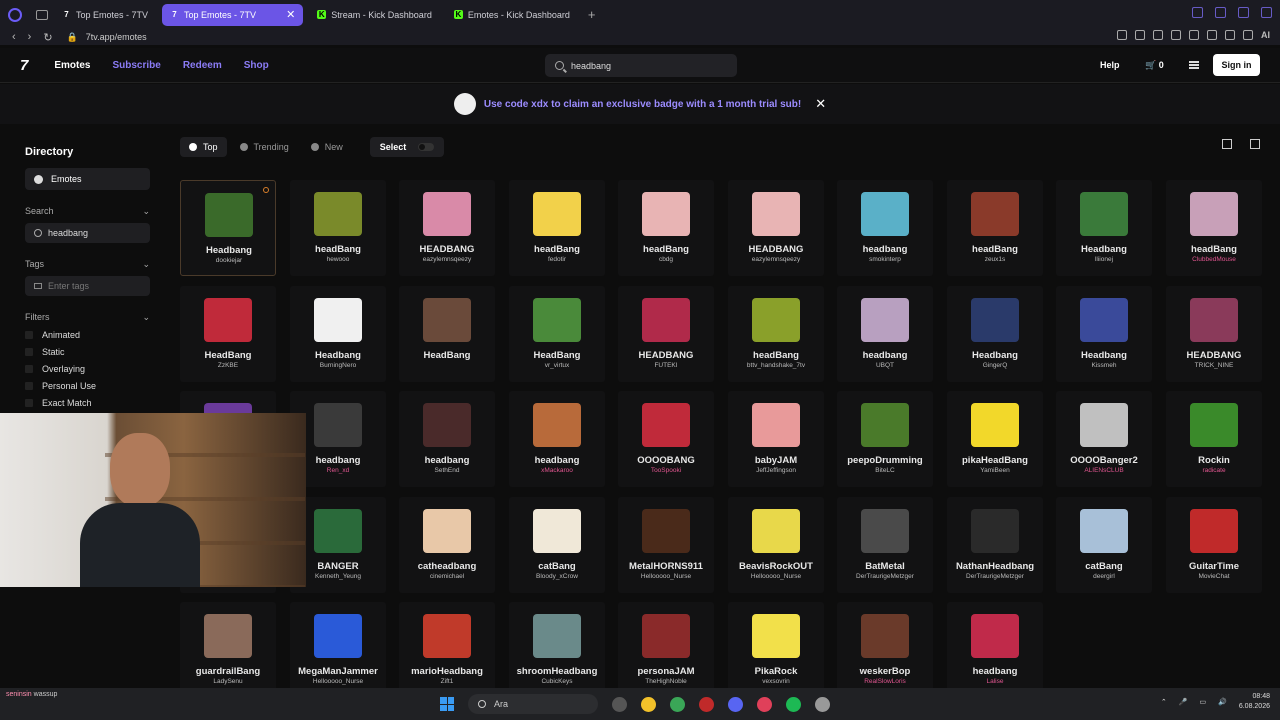 The image size is (1280, 720). Describe the element at coordinates (557, 681) in the screenshot. I see `emote-author: CubicKeys` at that location.